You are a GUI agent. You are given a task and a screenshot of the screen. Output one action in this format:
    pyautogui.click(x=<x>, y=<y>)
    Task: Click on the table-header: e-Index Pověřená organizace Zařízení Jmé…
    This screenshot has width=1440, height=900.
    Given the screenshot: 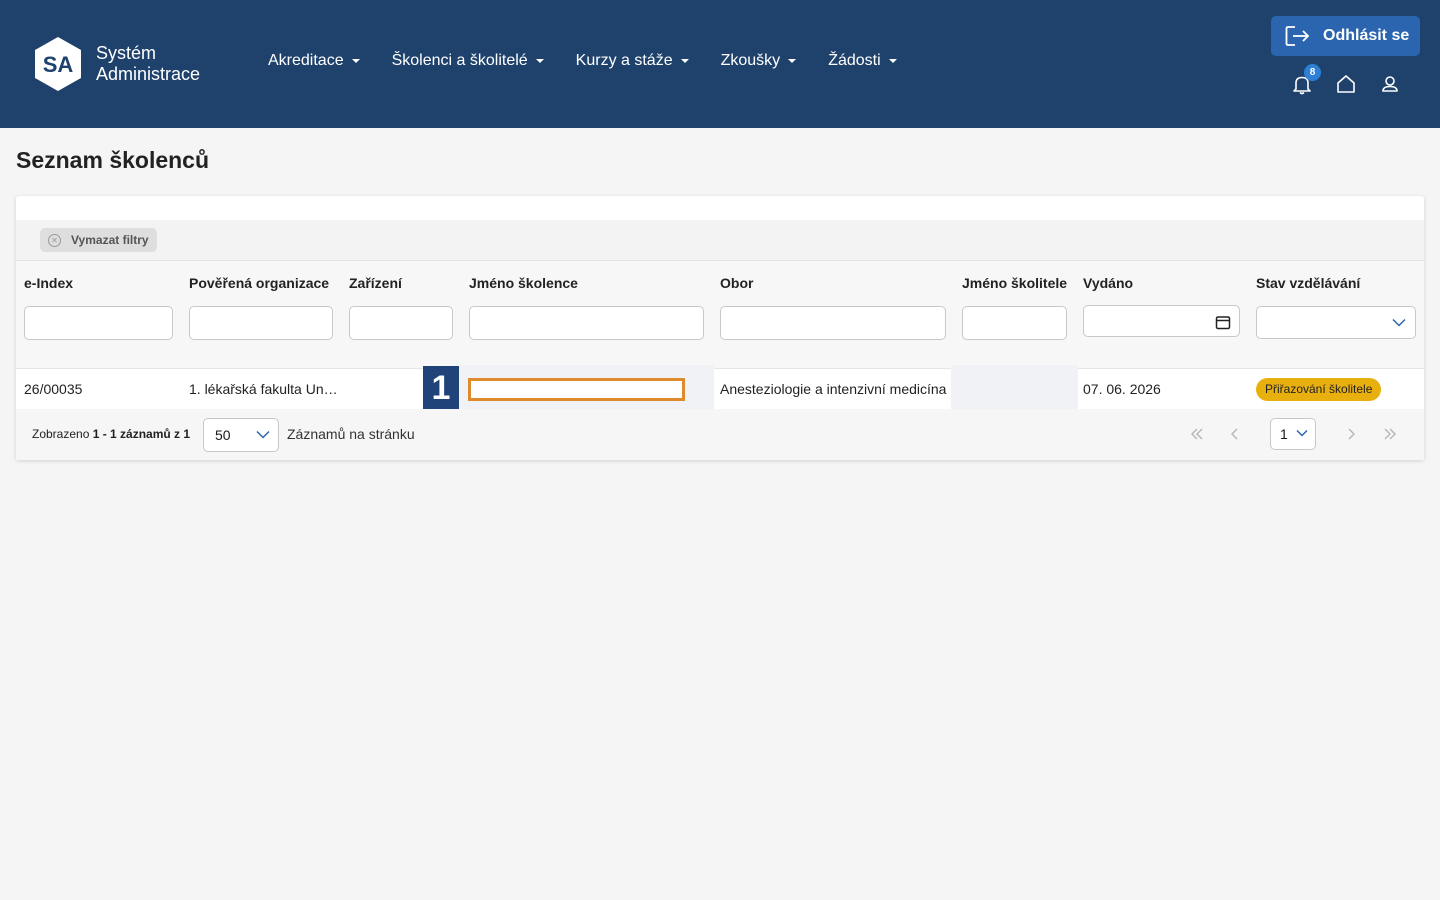 What is the action you would take?
    pyautogui.click(x=720, y=314)
    